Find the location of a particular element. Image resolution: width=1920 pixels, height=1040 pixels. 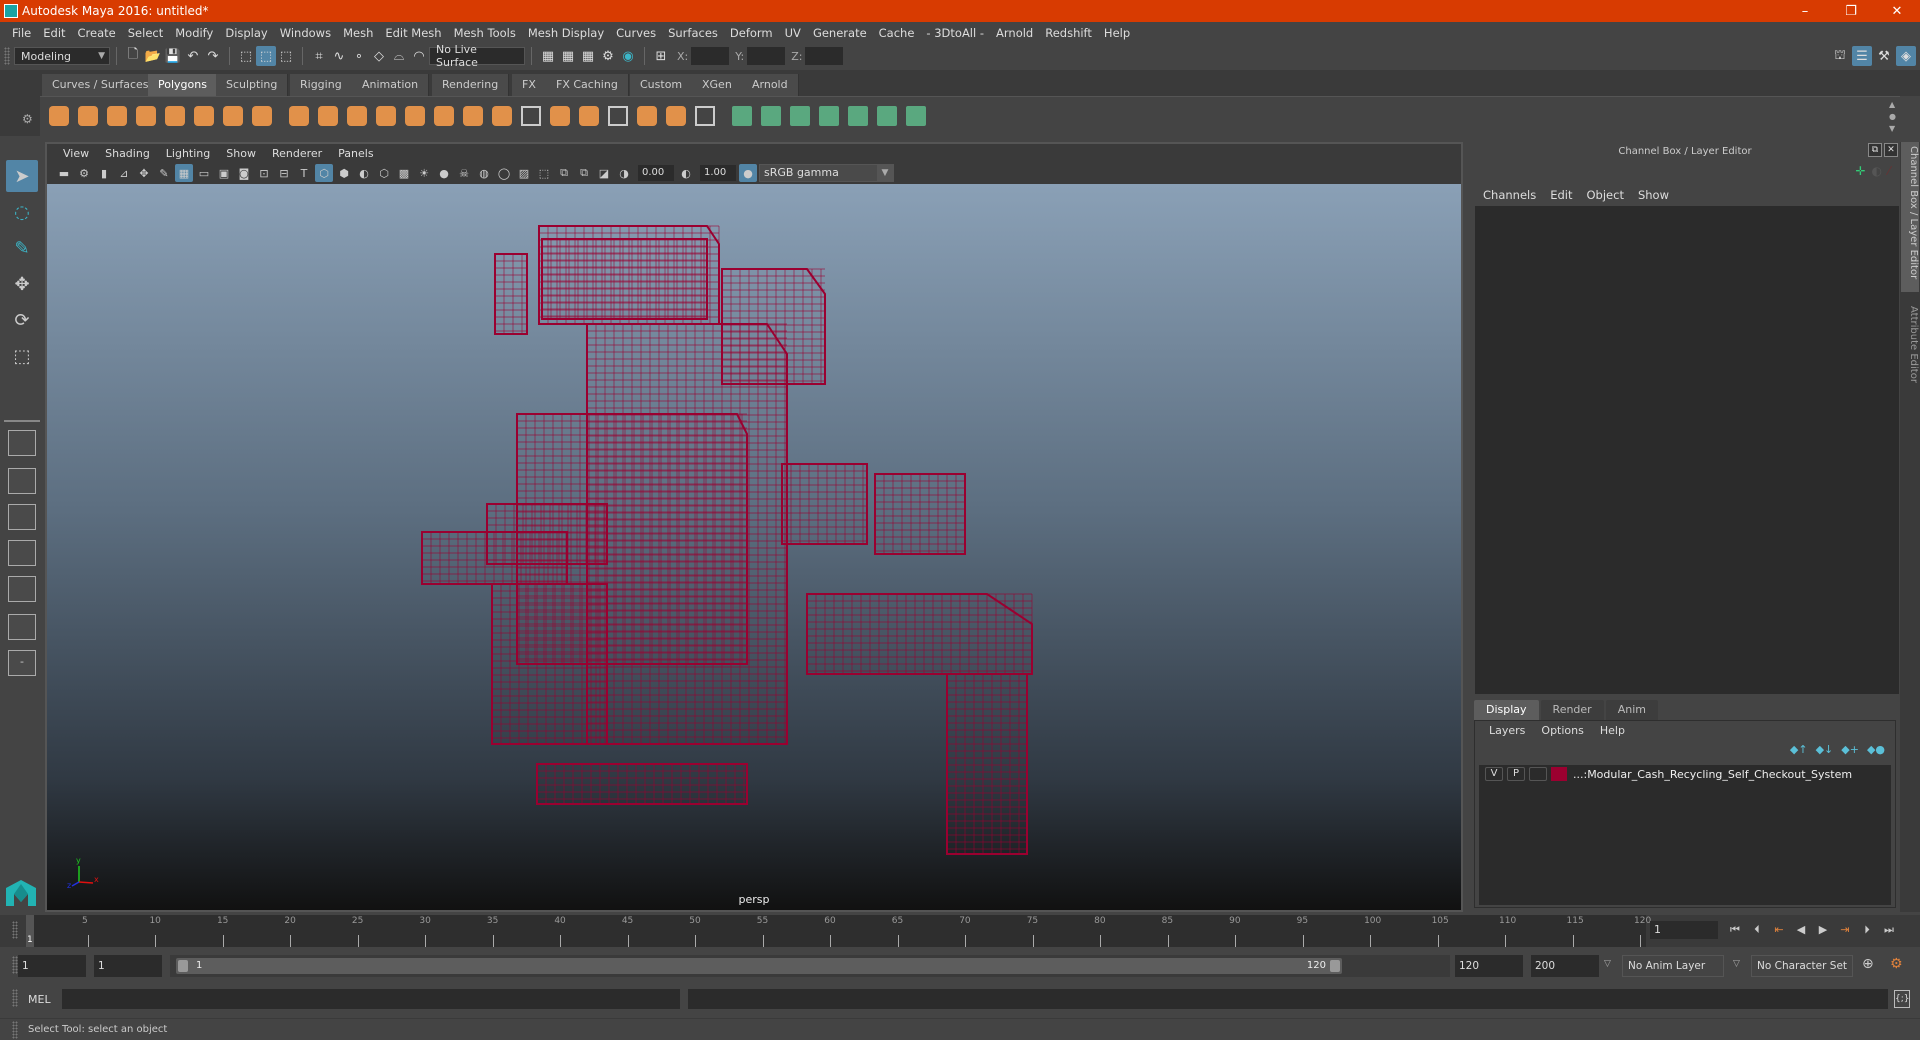

menu-arnold: Arnold is located at coordinates (1014, 33).